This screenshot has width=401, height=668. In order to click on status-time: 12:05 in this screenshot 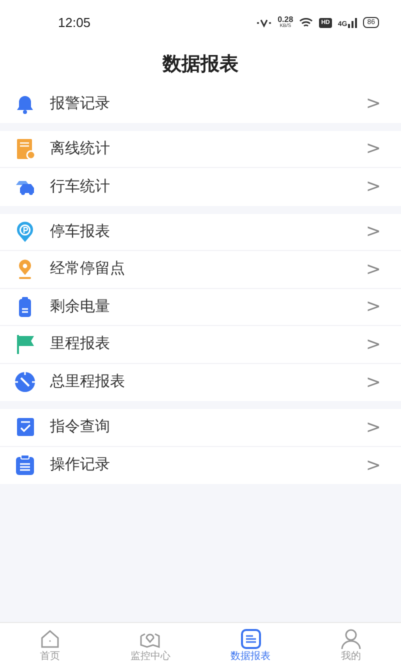, I will do `click(74, 23)`.